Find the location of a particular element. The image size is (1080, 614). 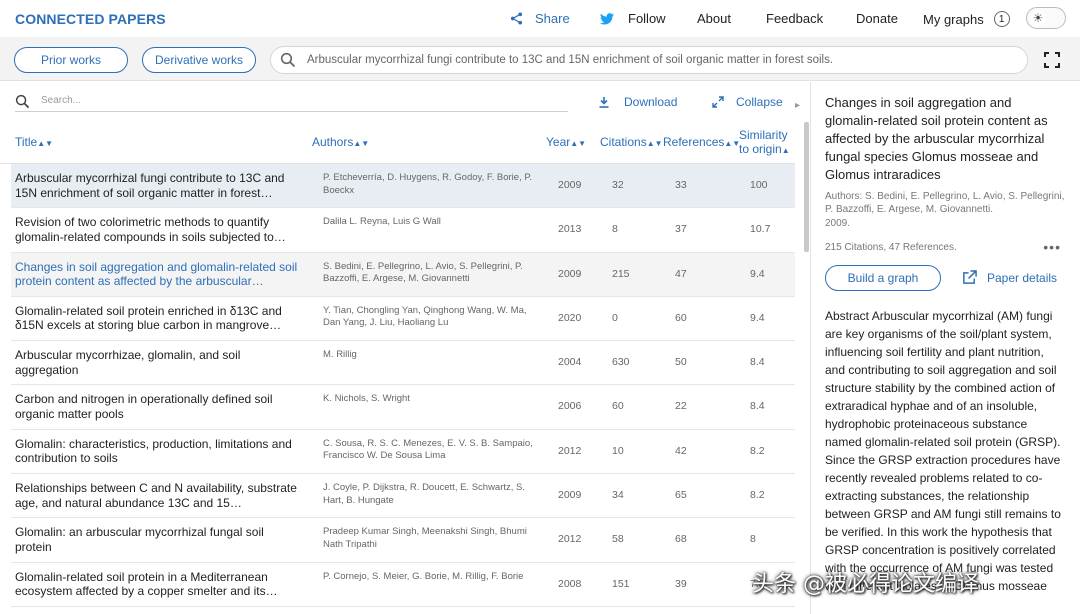

sort-title: Title▲▼ is located at coordinates (34, 142).